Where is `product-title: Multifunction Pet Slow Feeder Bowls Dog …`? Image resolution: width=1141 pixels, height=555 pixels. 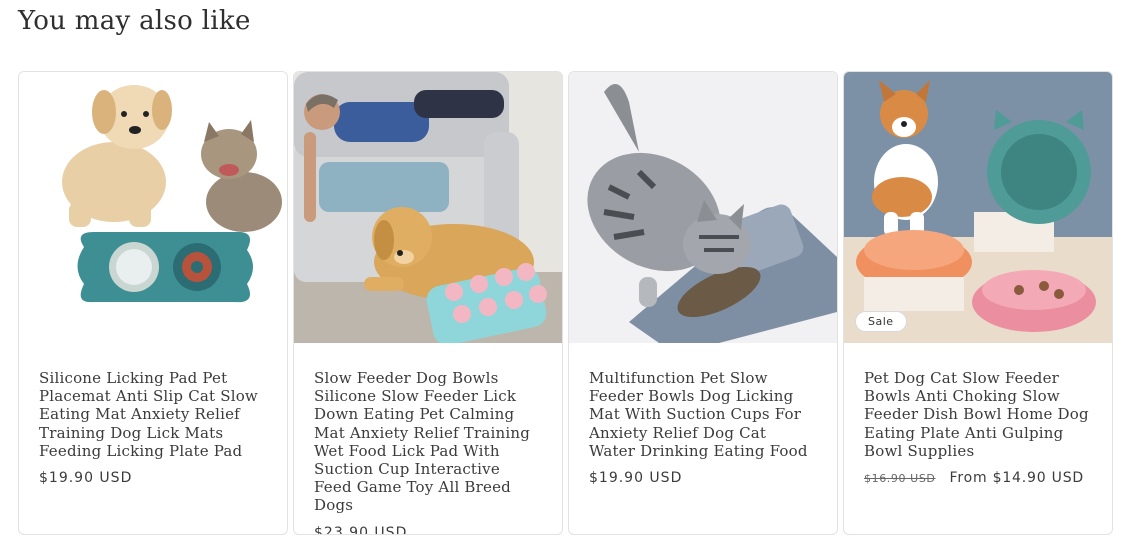 product-title: Multifunction Pet Slow Feeder Bowls Dog … is located at coordinates (703, 414).